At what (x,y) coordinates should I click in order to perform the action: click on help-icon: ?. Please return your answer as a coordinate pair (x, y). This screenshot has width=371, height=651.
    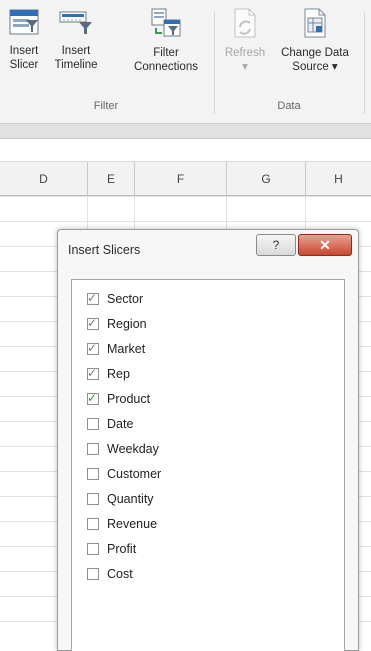
    Looking at the image, I should click on (276, 245).